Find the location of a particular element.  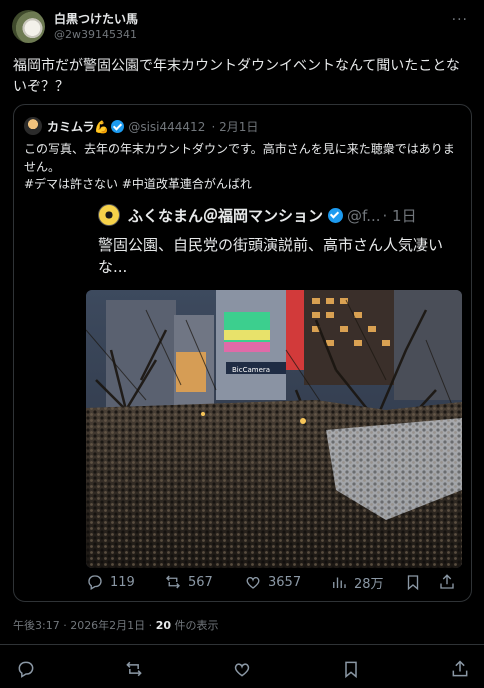

author-avatar is located at coordinates (28, 26).